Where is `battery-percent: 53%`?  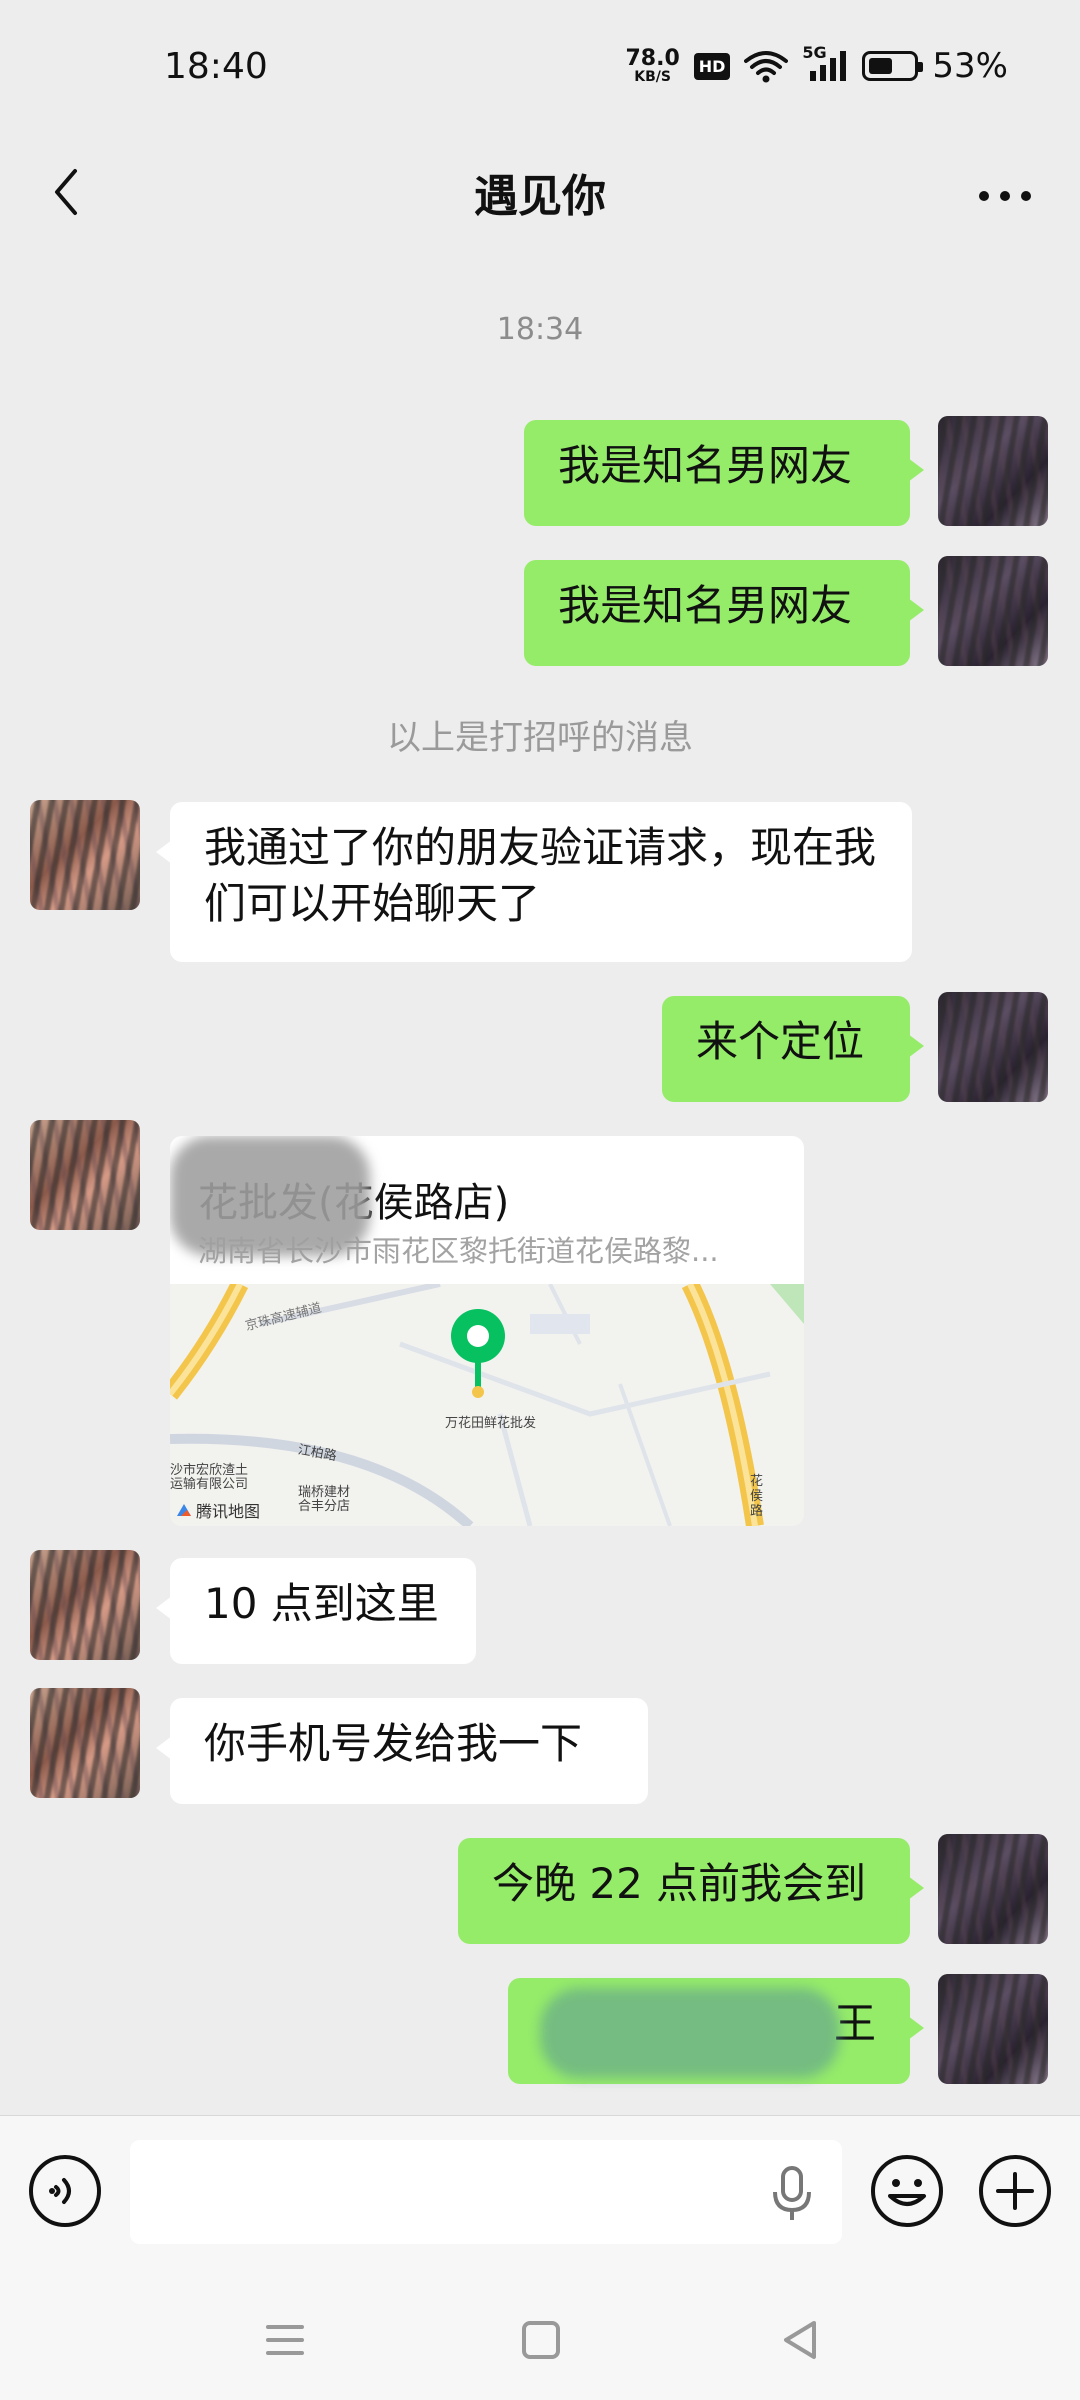
battery-percent: 53% is located at coordinates (970, 66).